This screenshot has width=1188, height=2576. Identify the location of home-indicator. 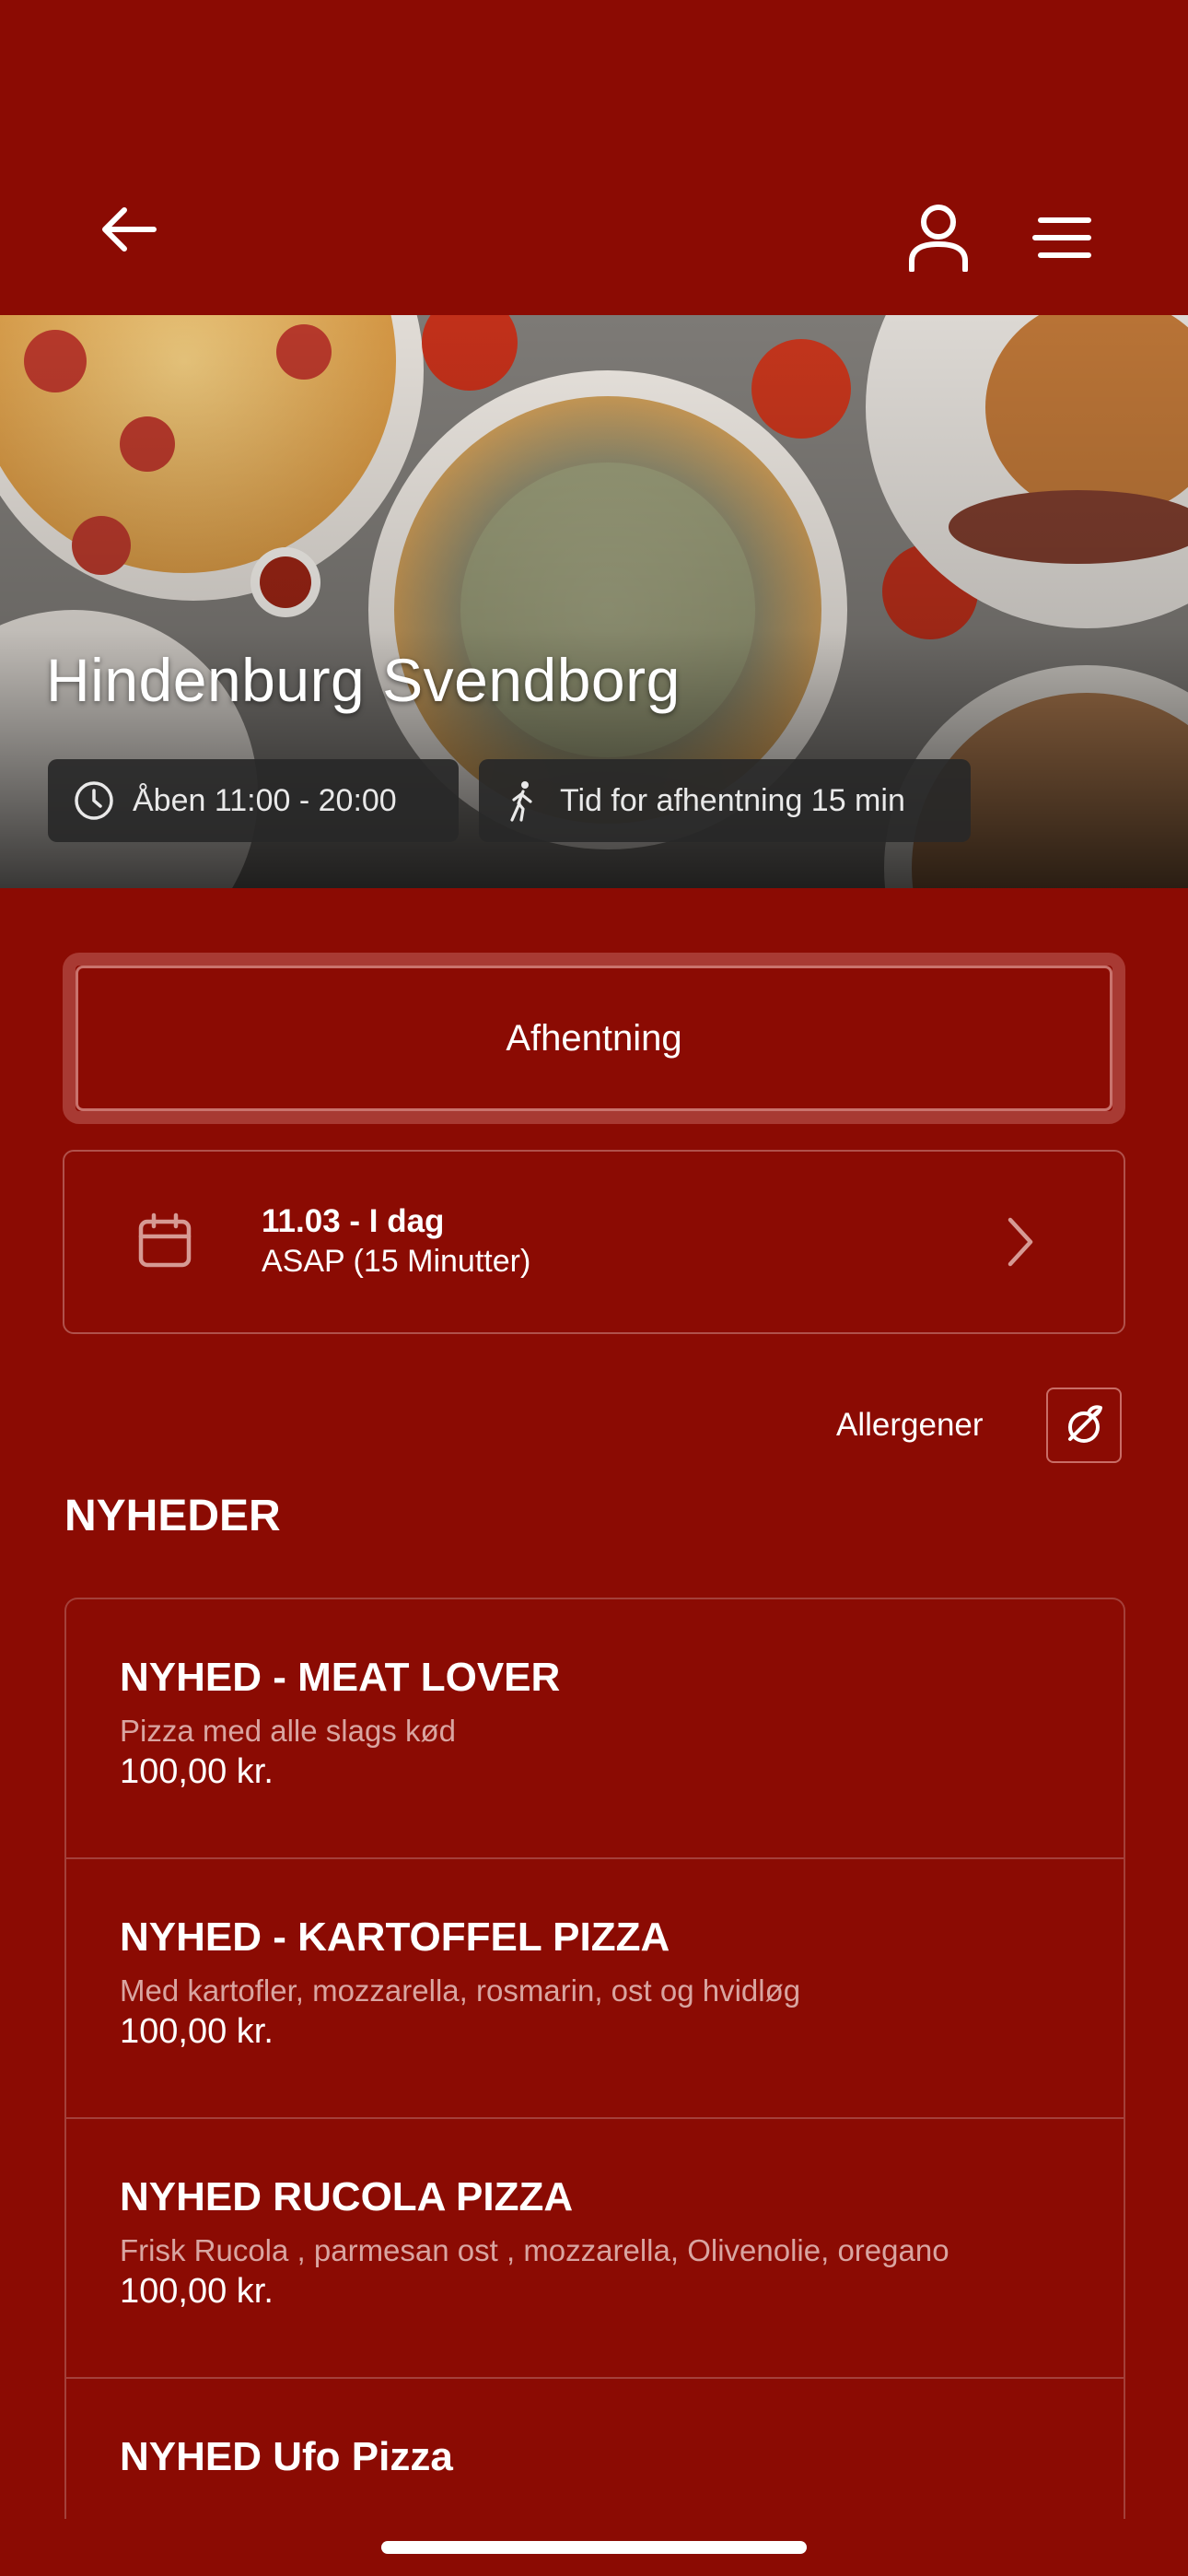
(594, 2547).